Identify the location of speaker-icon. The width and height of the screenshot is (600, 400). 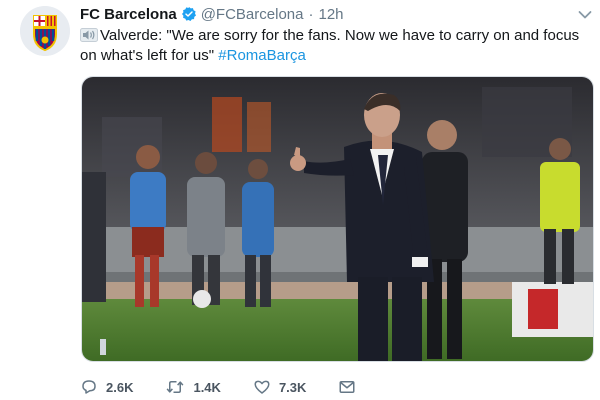
(89, 35).